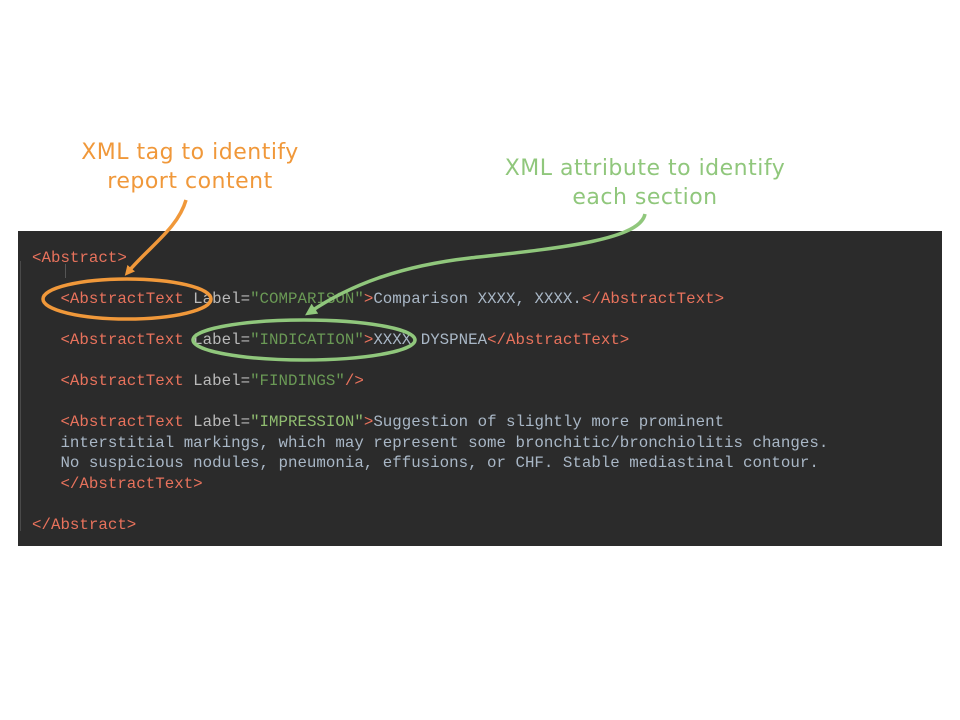  Describe the element at coordinates (307, 299) in the screenshot. I see `comparison-label-value: "COMPARISON"` at that location.